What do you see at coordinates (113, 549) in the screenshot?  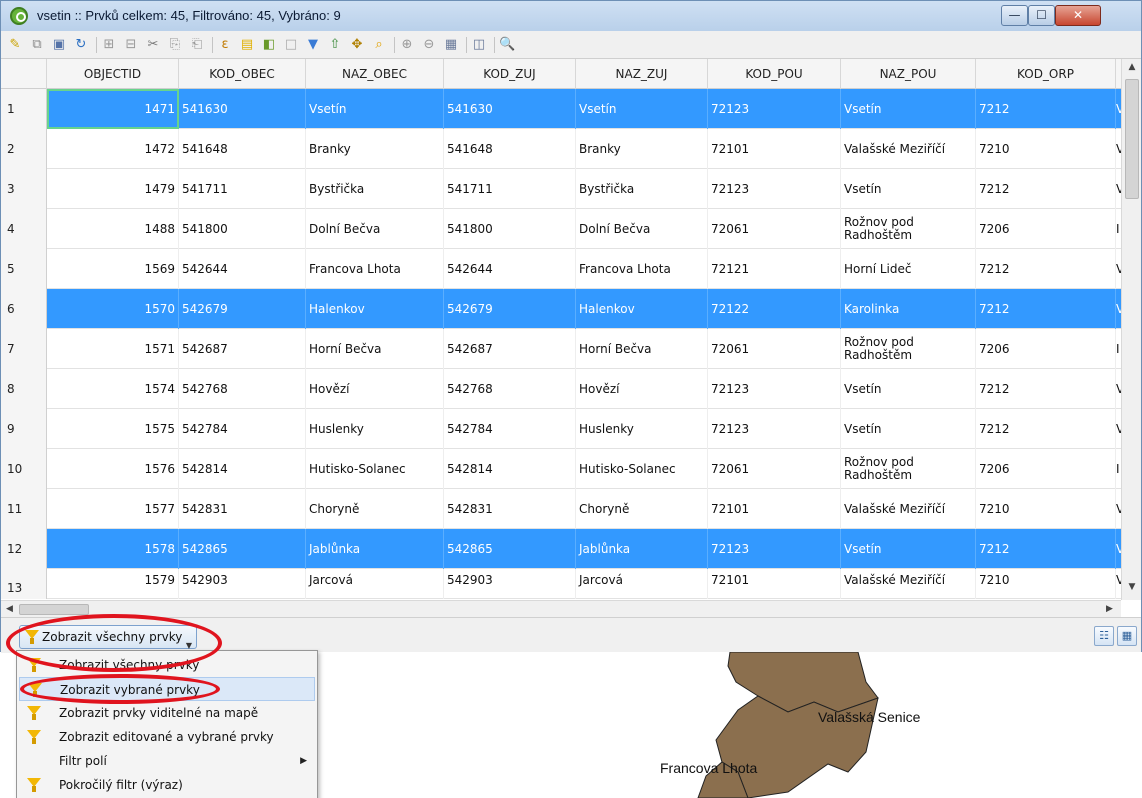 I see `table-cell-objectid: 1578` at bounding box center [113, 549].